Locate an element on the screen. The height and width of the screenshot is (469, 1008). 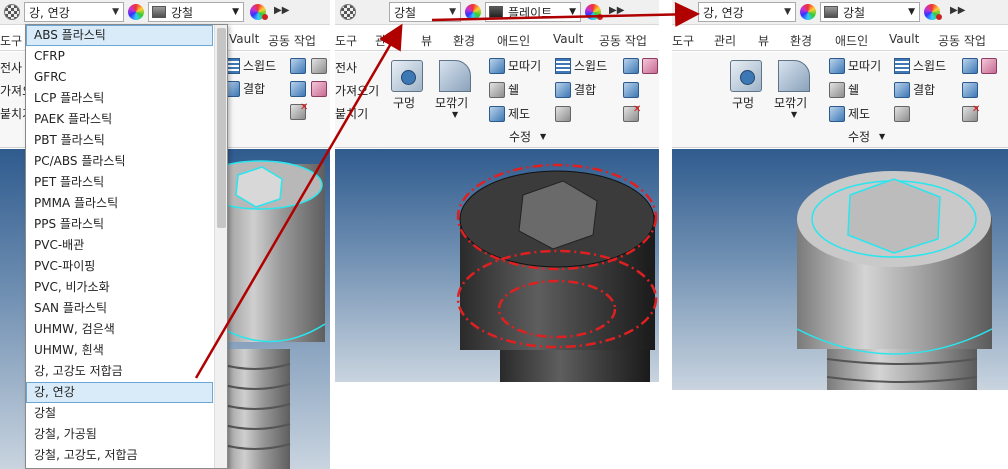
dropdown-item: UHMW, 검은색 is located at coordinates (119, 329).